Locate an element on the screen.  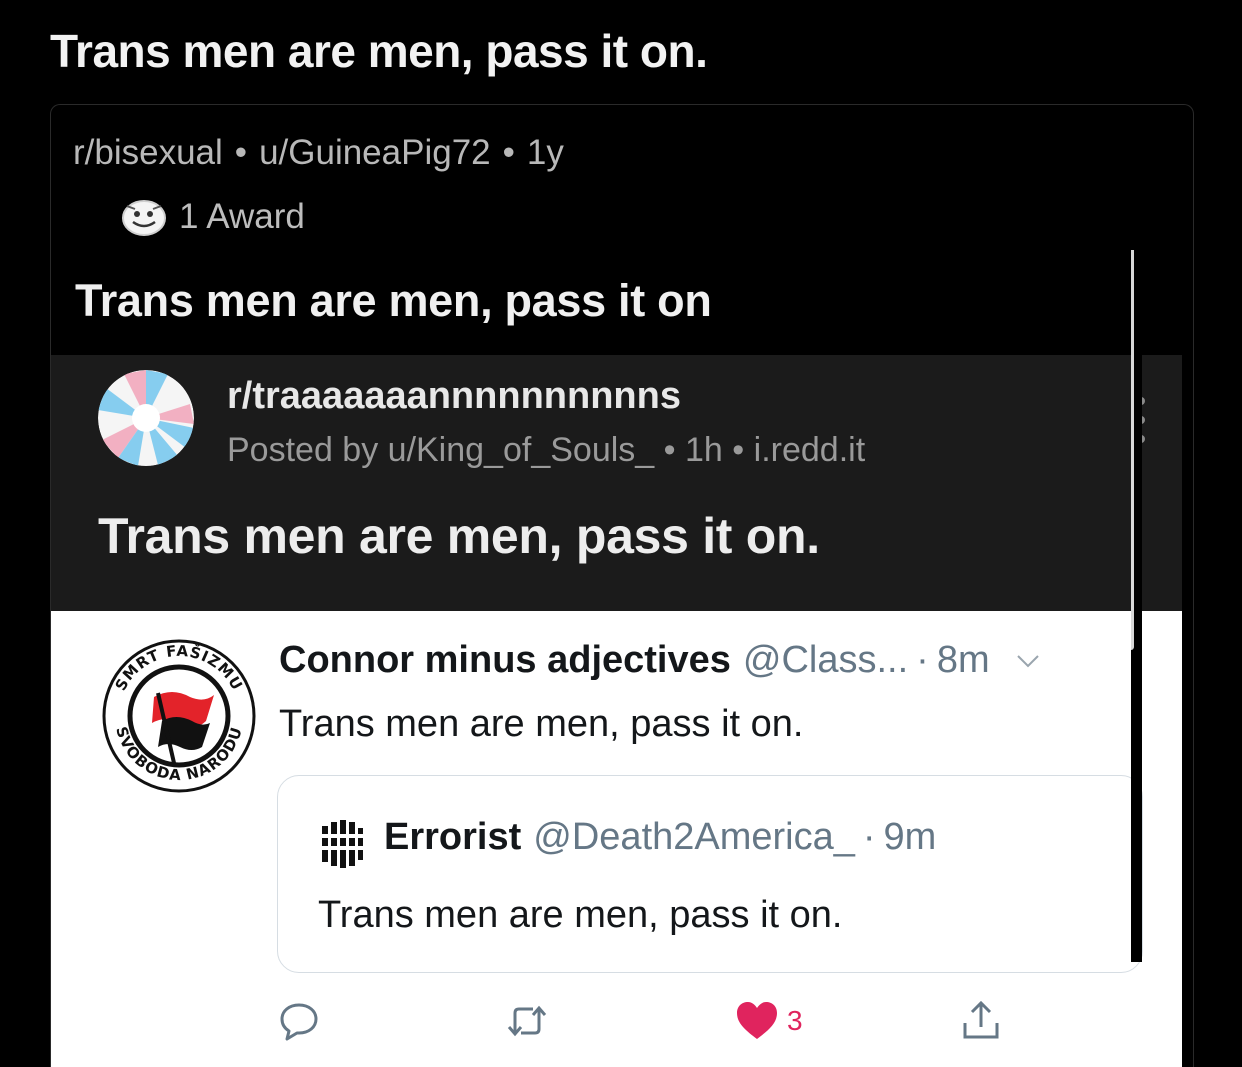
post-meta: r/bisexual • u/GuineaPig72 • 1y is located at coordinates (318, 153).